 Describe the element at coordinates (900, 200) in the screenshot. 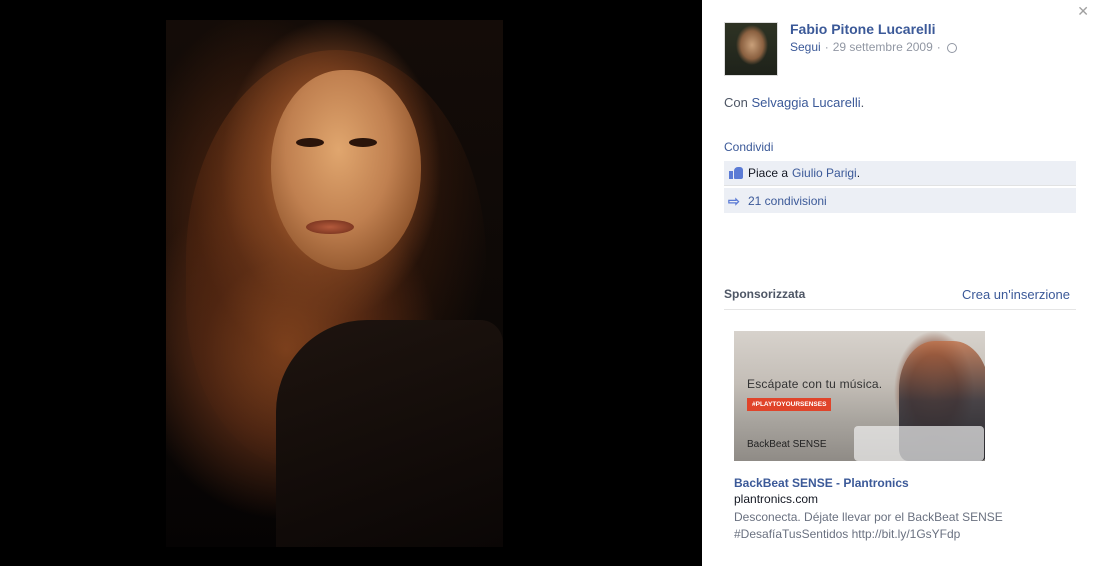

I see `shares-row: ⇨ 21 condivisioni` at that location.